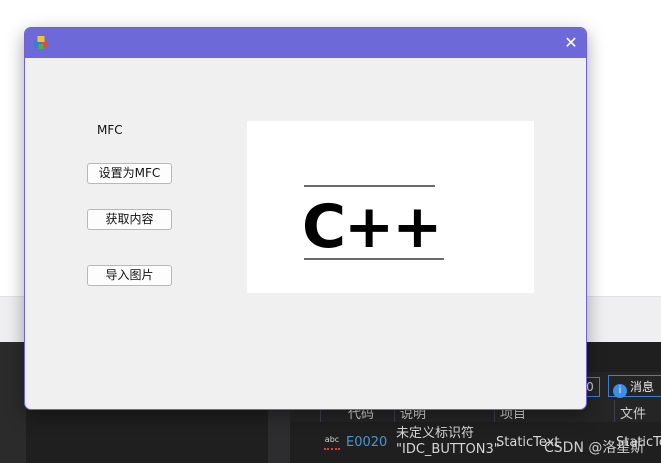  Describe the element at coordinates (41, 42) in the screenshot. I see `app-icon` at that location.